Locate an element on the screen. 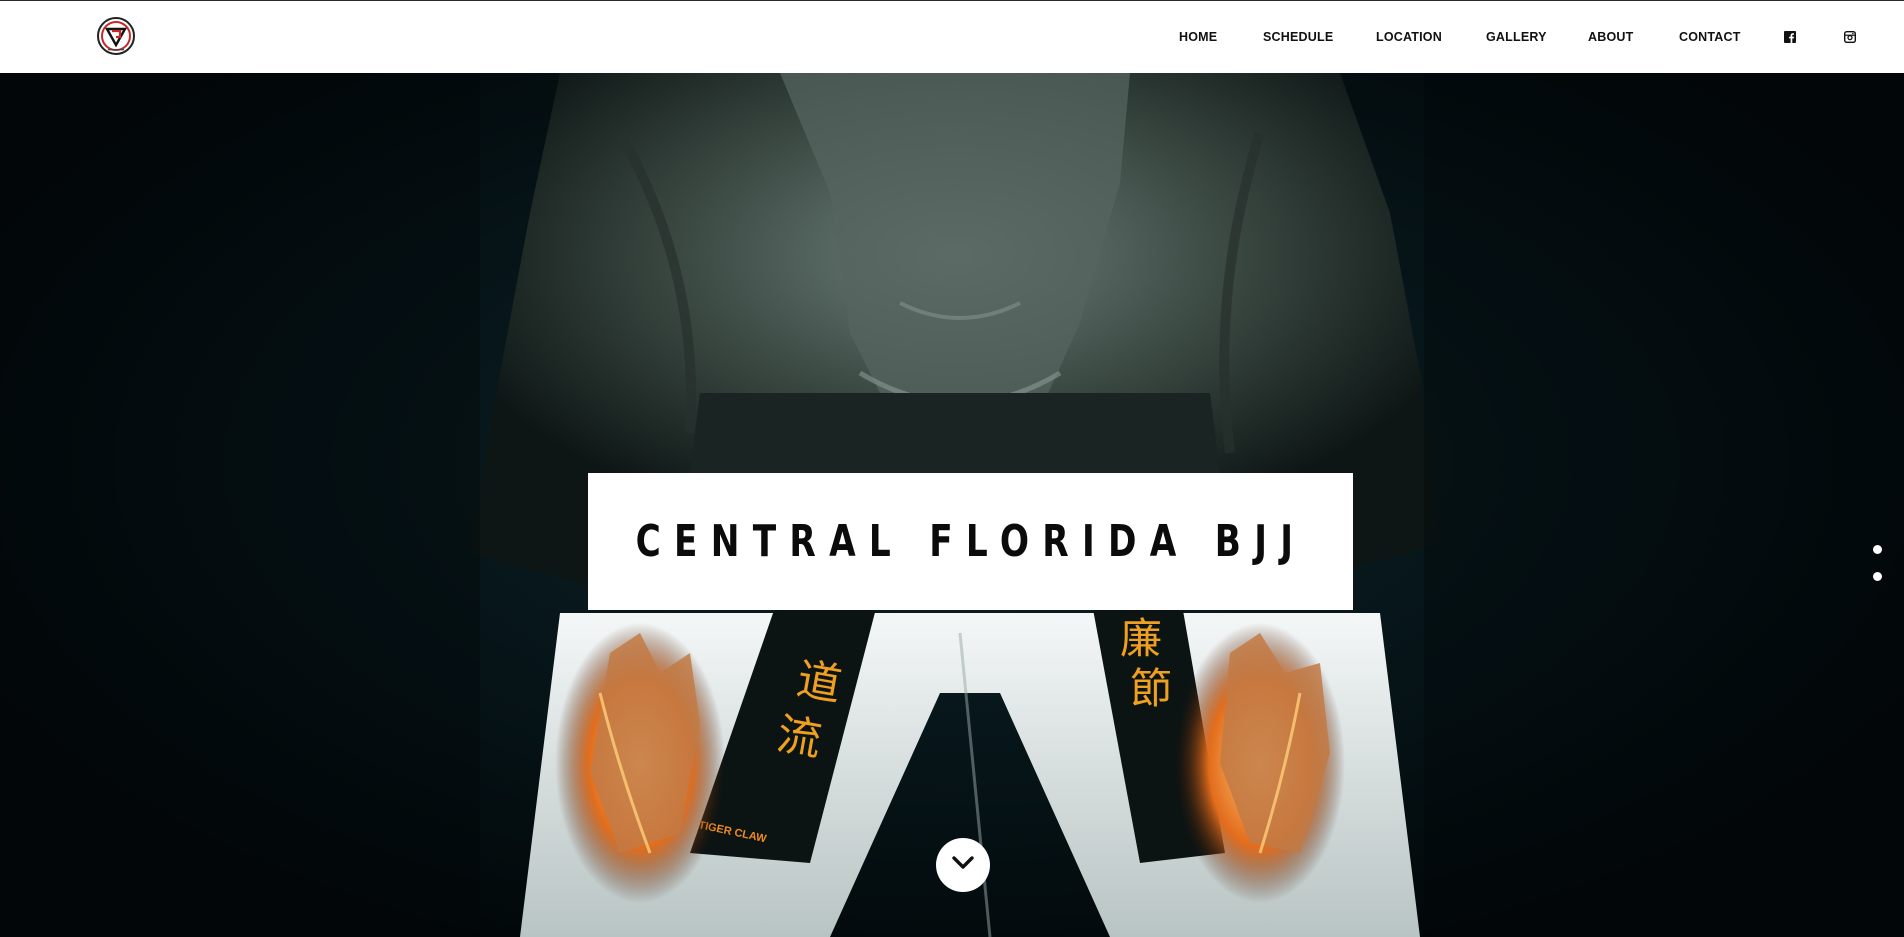 The height and width of the screenshot is (937, 1904). scroll-down-button is located at coordinates (963, 865).